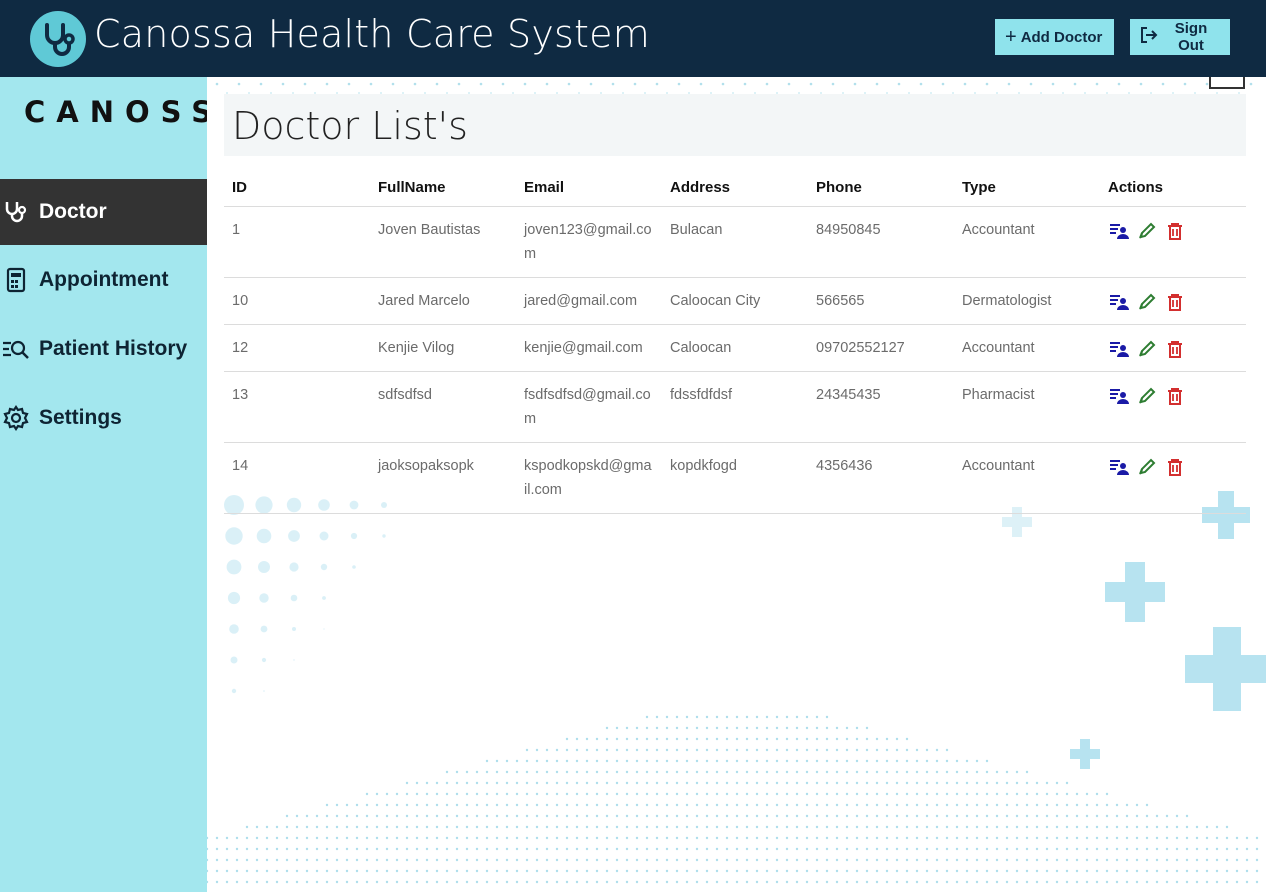 The image size is (1266, 892). I want to click on cell-fullname: Joven Bautistas, so click(443, 242).